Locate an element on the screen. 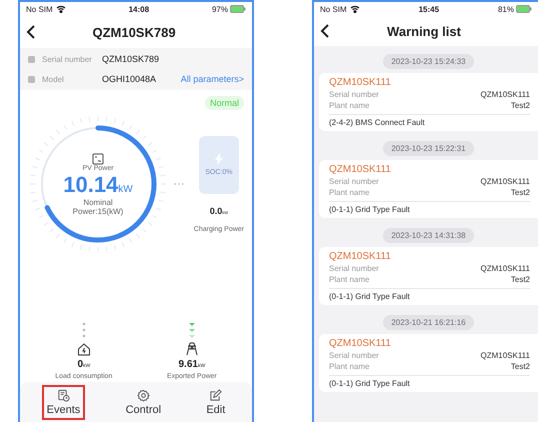 This screenshot has width=556, height=422. tab-button: Edit is located at coordinates (215, 402).